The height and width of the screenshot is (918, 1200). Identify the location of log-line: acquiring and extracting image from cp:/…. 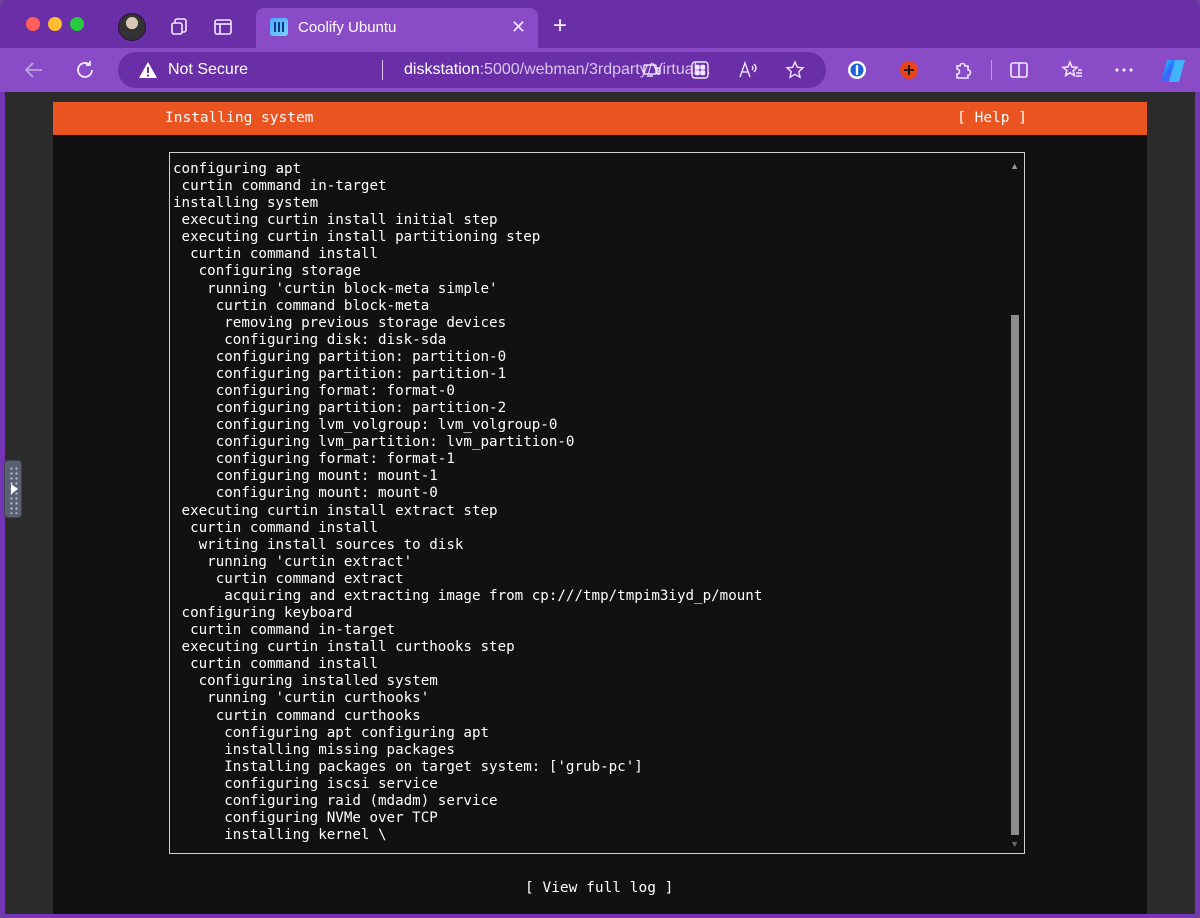
(468, 595).